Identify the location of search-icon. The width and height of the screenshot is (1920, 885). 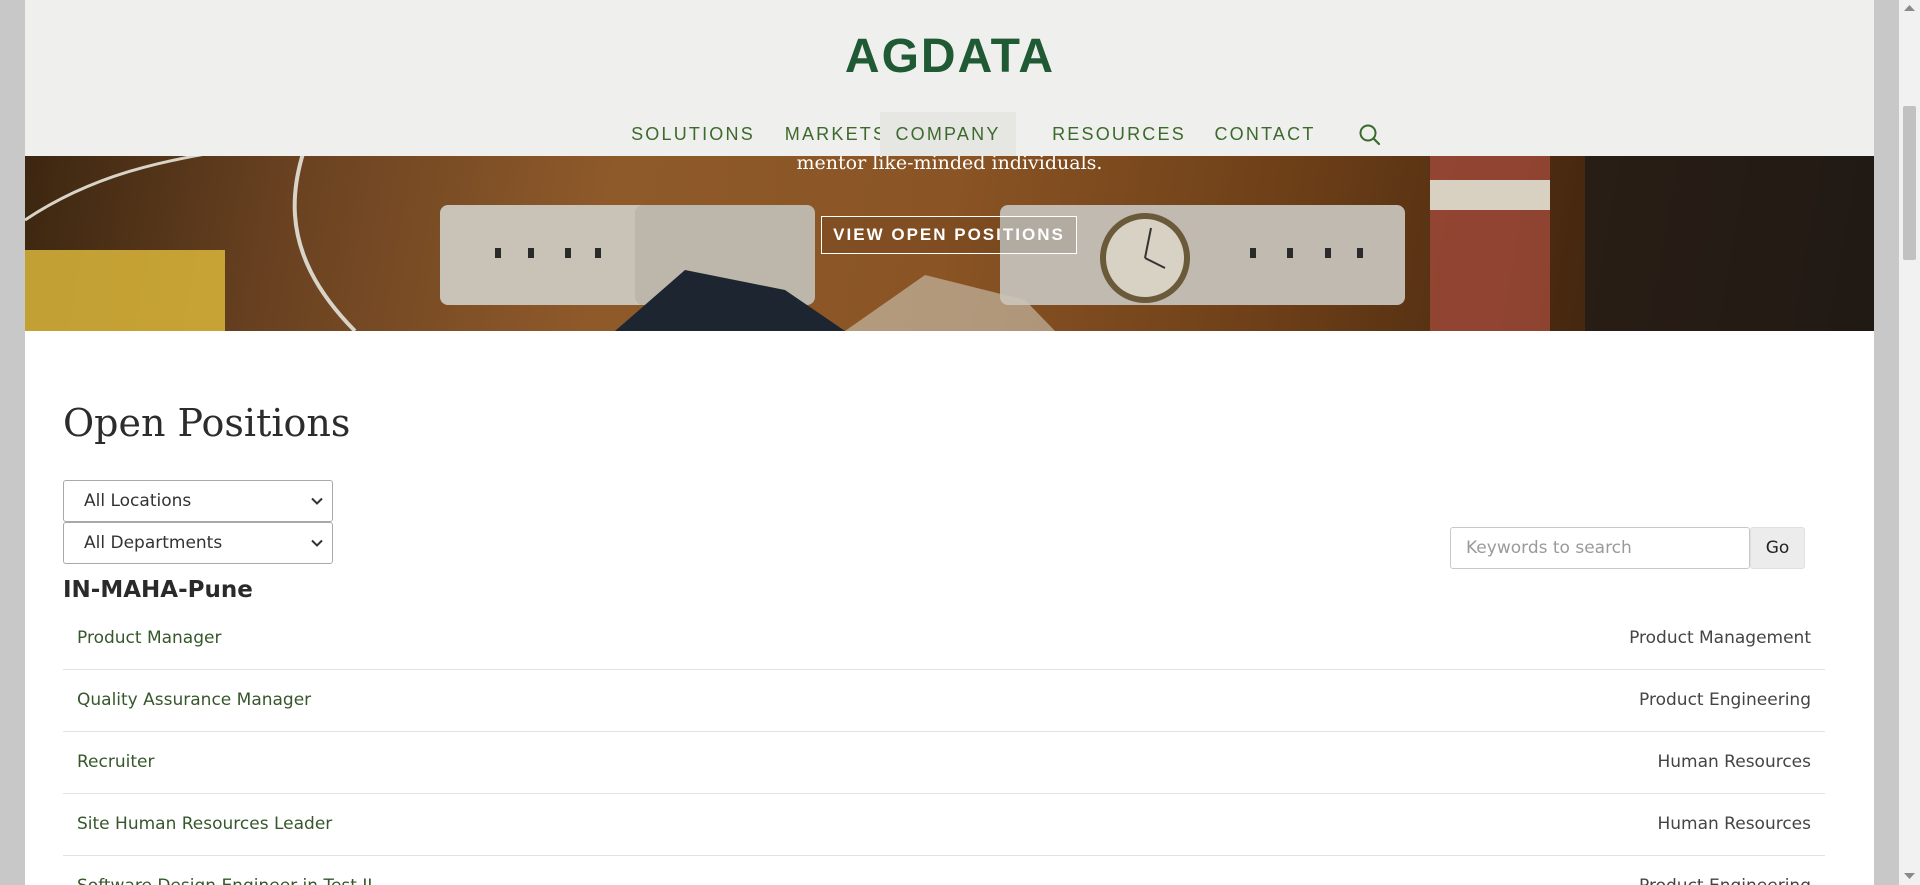
(1370, 135).